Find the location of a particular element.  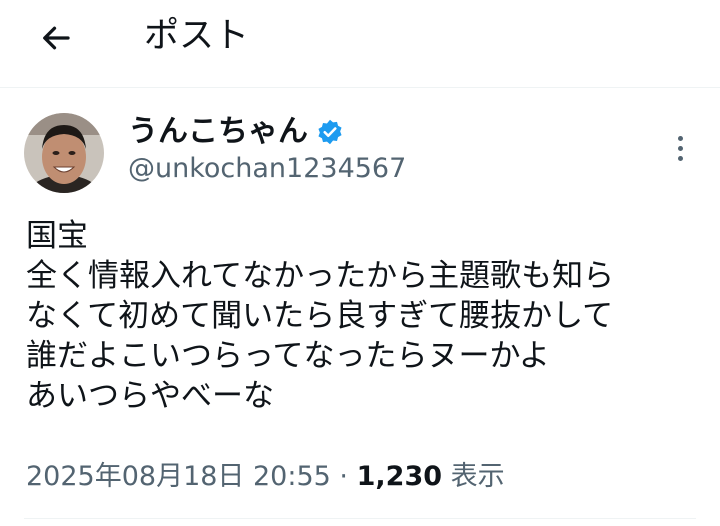

page-title: ポスト is located at coordinates (197, 36).